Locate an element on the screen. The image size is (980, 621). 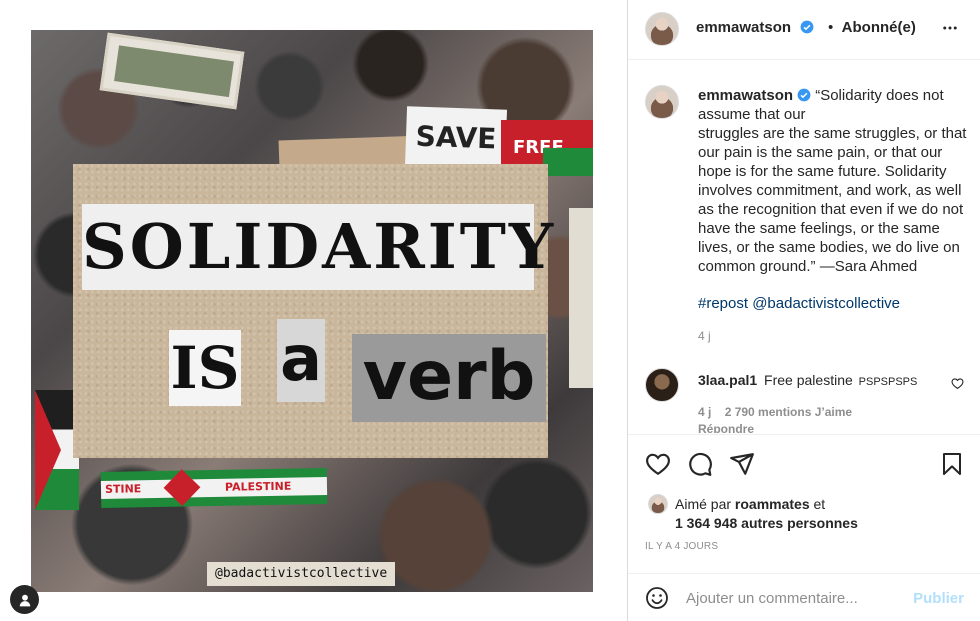
banner-text-right: PALESTINE is located at coordinates (258, 486).